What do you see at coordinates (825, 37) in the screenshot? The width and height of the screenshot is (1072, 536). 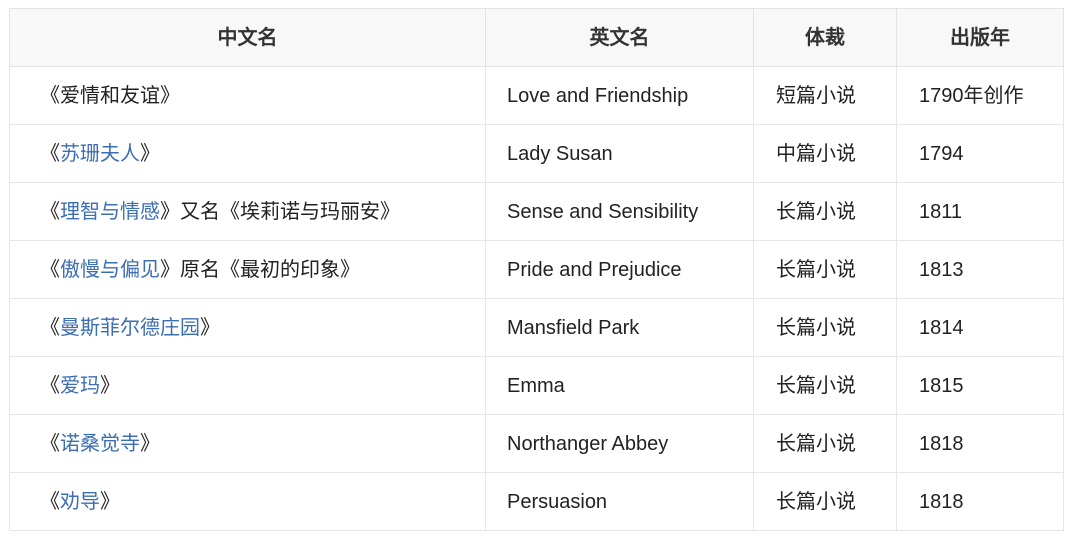 I see `column-header-genre: 体裁` at bounding box center [825, 37].